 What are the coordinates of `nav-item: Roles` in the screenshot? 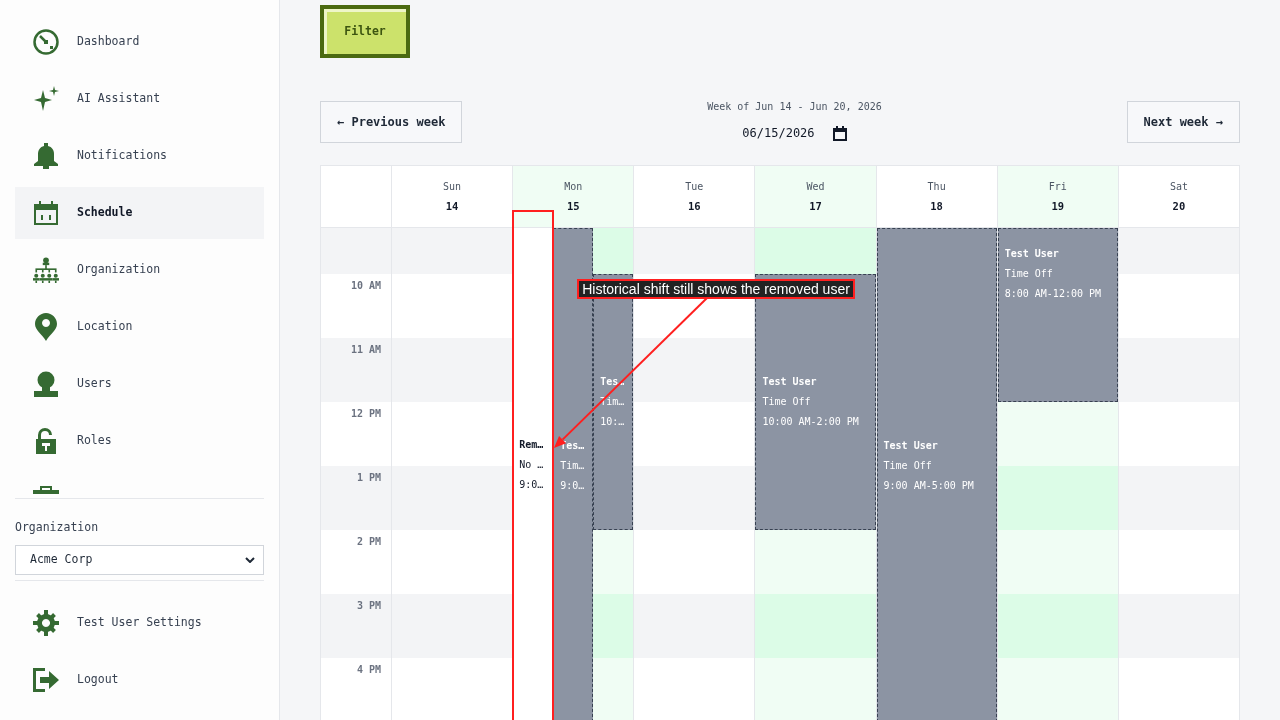 It's located at (139, 441).